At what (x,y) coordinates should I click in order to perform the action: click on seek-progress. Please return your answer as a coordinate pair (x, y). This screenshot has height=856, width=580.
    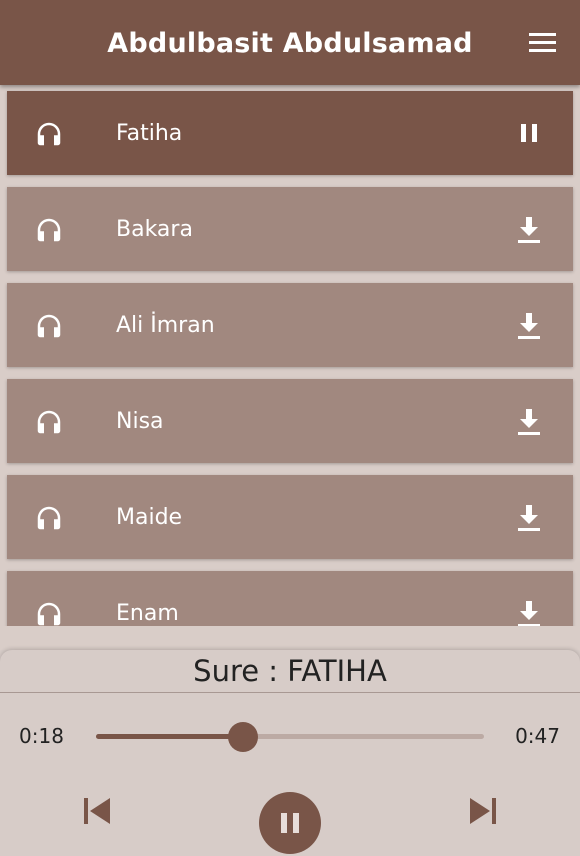
    Looking at the image, I should click on (170, 736).